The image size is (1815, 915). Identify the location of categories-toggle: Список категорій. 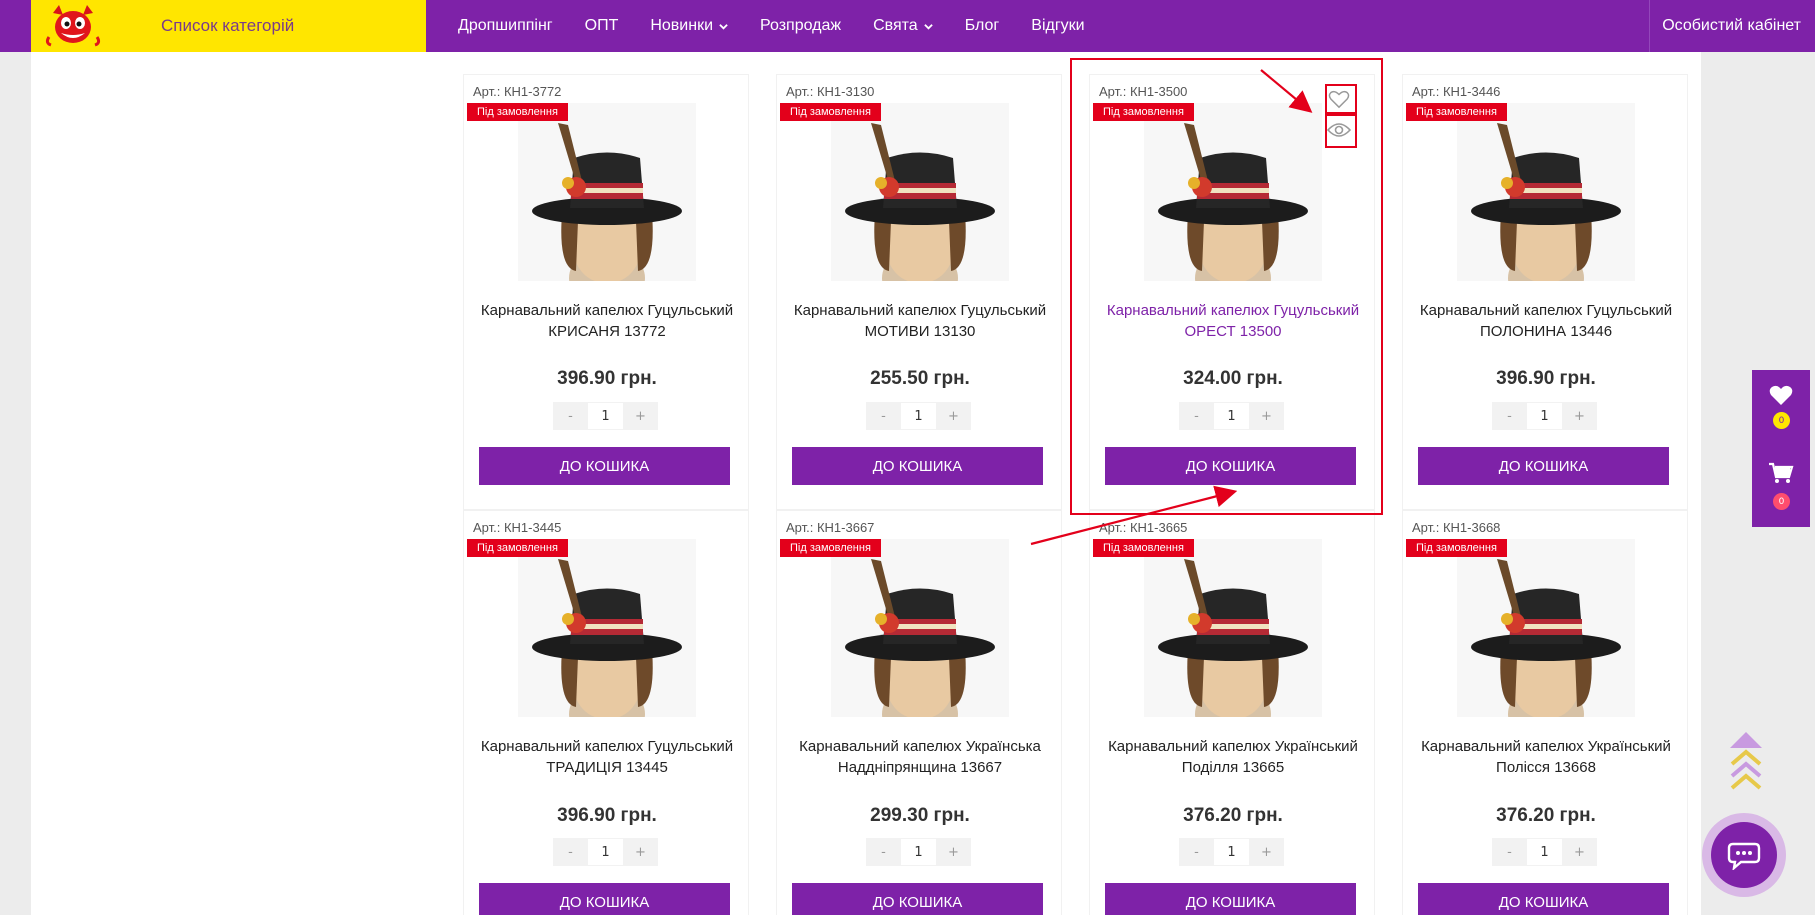
(228, 26).